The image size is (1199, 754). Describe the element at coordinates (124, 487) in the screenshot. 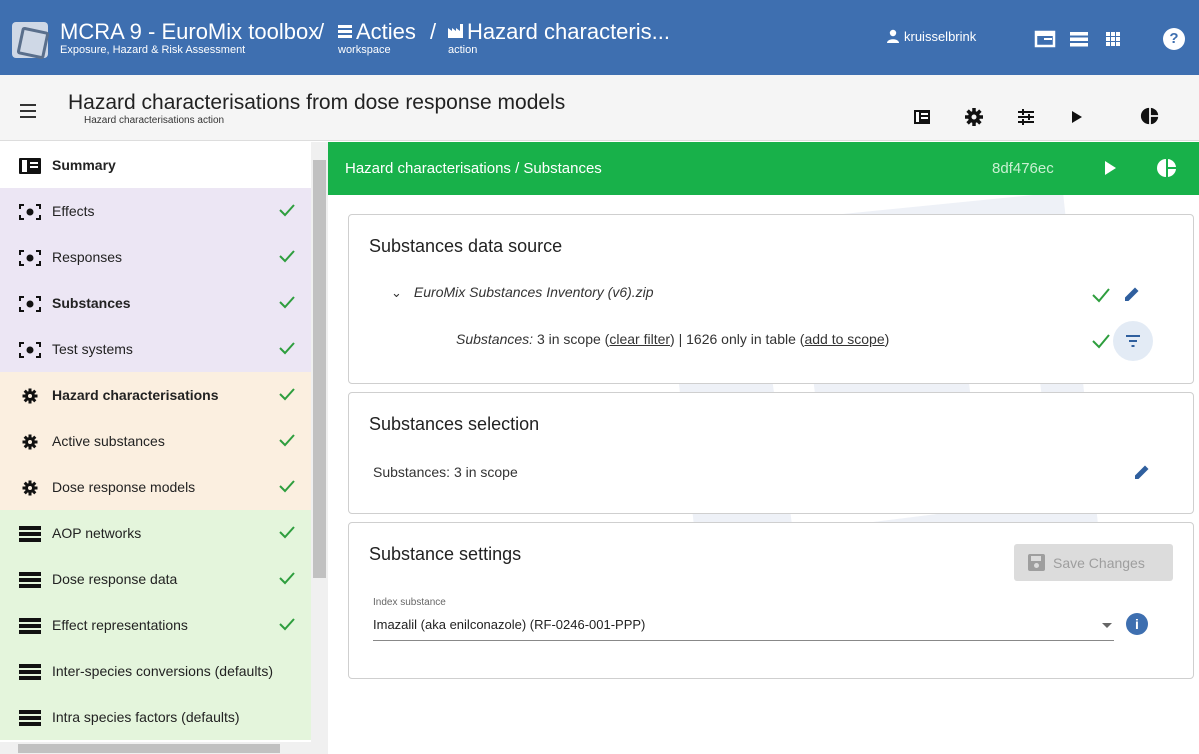

I see `sidebar-item-label: Dose response models` at that location.